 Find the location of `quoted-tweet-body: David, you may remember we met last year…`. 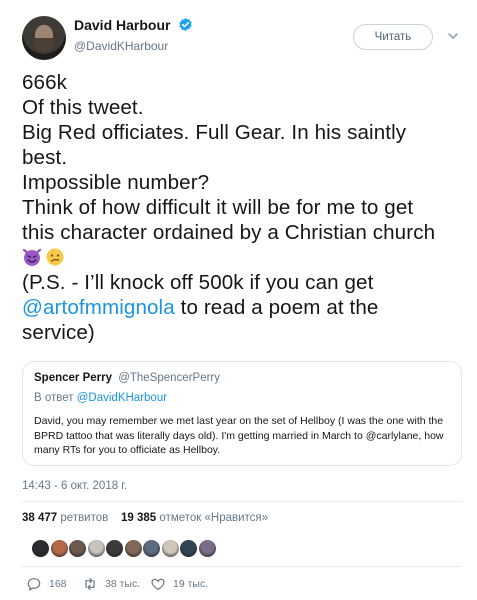

quoted-tweet-body: David, you may remember we met last year… is located at coordinates (239, 435).